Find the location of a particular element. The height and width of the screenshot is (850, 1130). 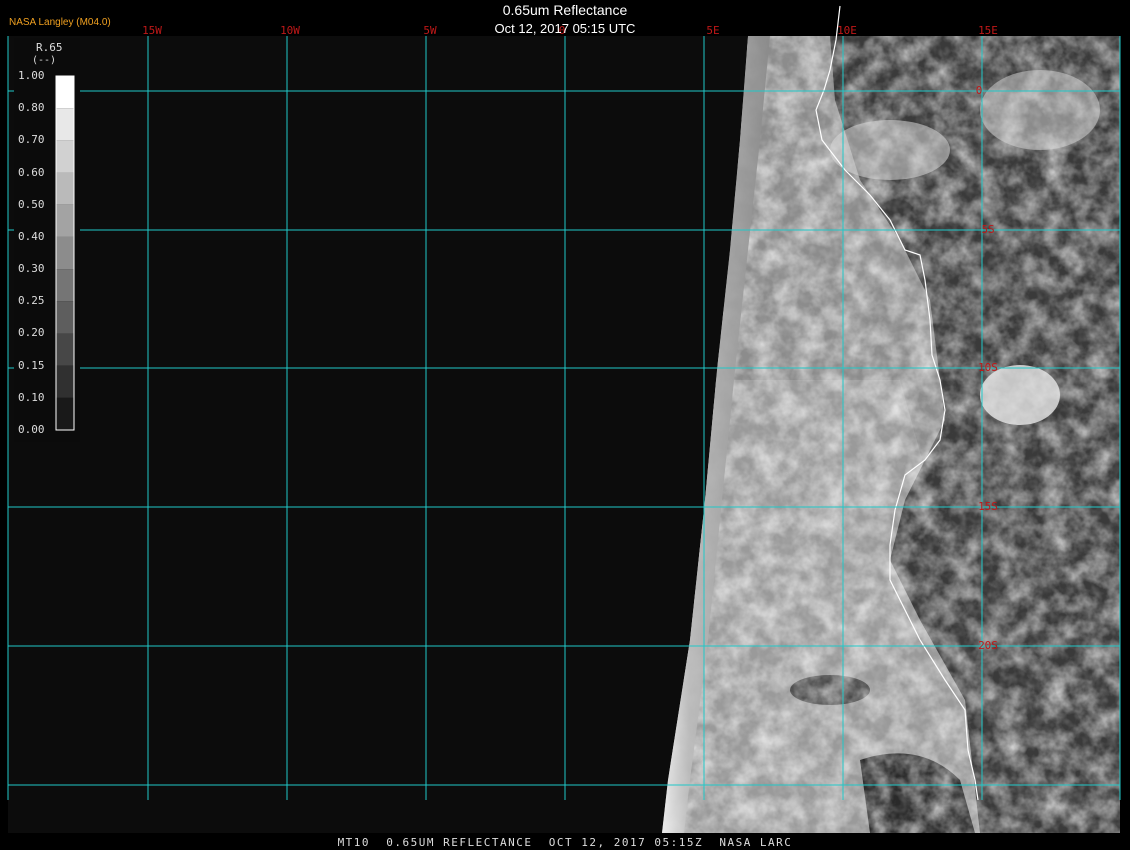

legend-tick-label: 0.20 is located at coordinates (31, 333).